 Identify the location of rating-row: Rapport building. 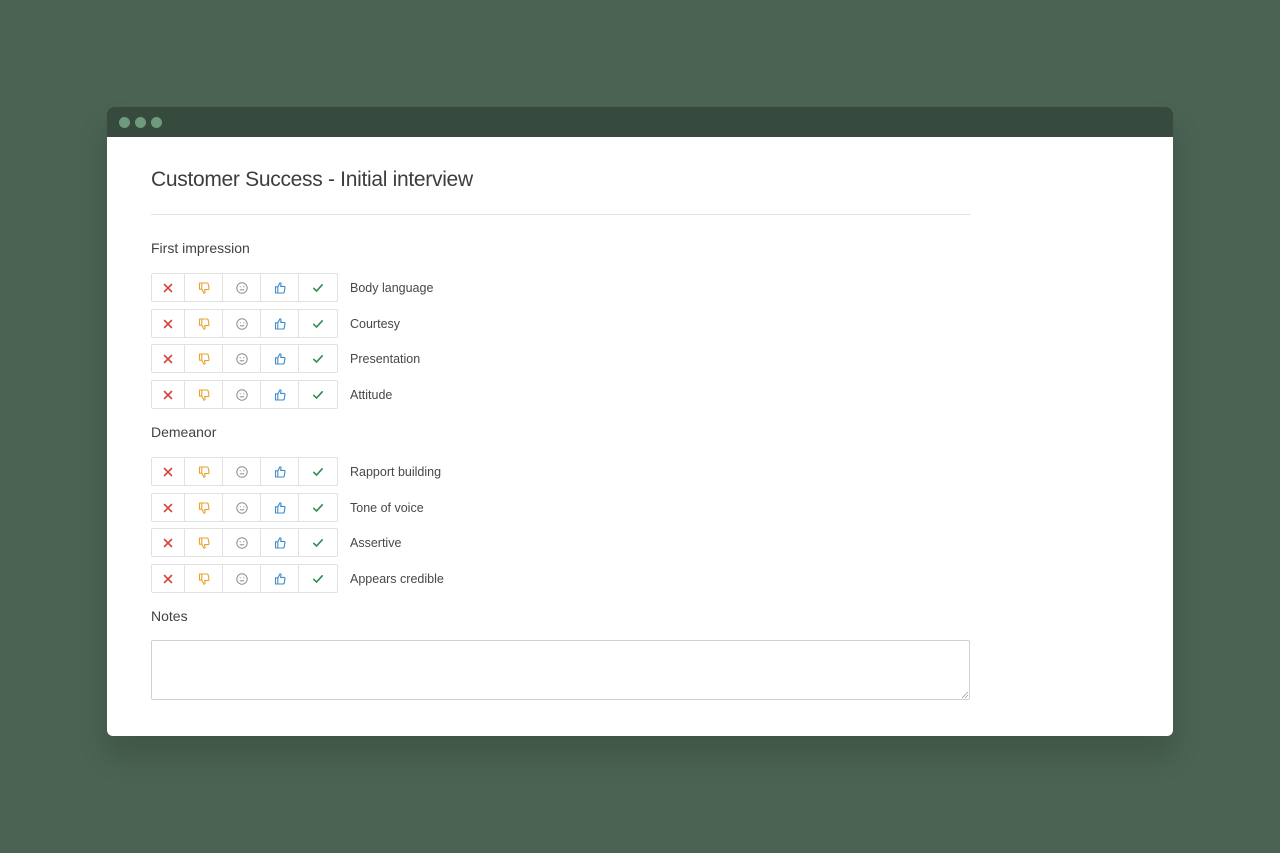
(296, 471).